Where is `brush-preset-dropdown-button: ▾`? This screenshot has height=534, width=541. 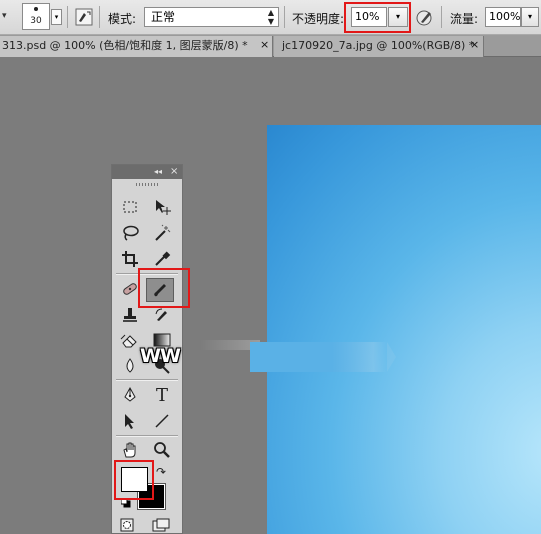 brush-preset-dropdown-button: ▾ is located at coordinates (56, 17).